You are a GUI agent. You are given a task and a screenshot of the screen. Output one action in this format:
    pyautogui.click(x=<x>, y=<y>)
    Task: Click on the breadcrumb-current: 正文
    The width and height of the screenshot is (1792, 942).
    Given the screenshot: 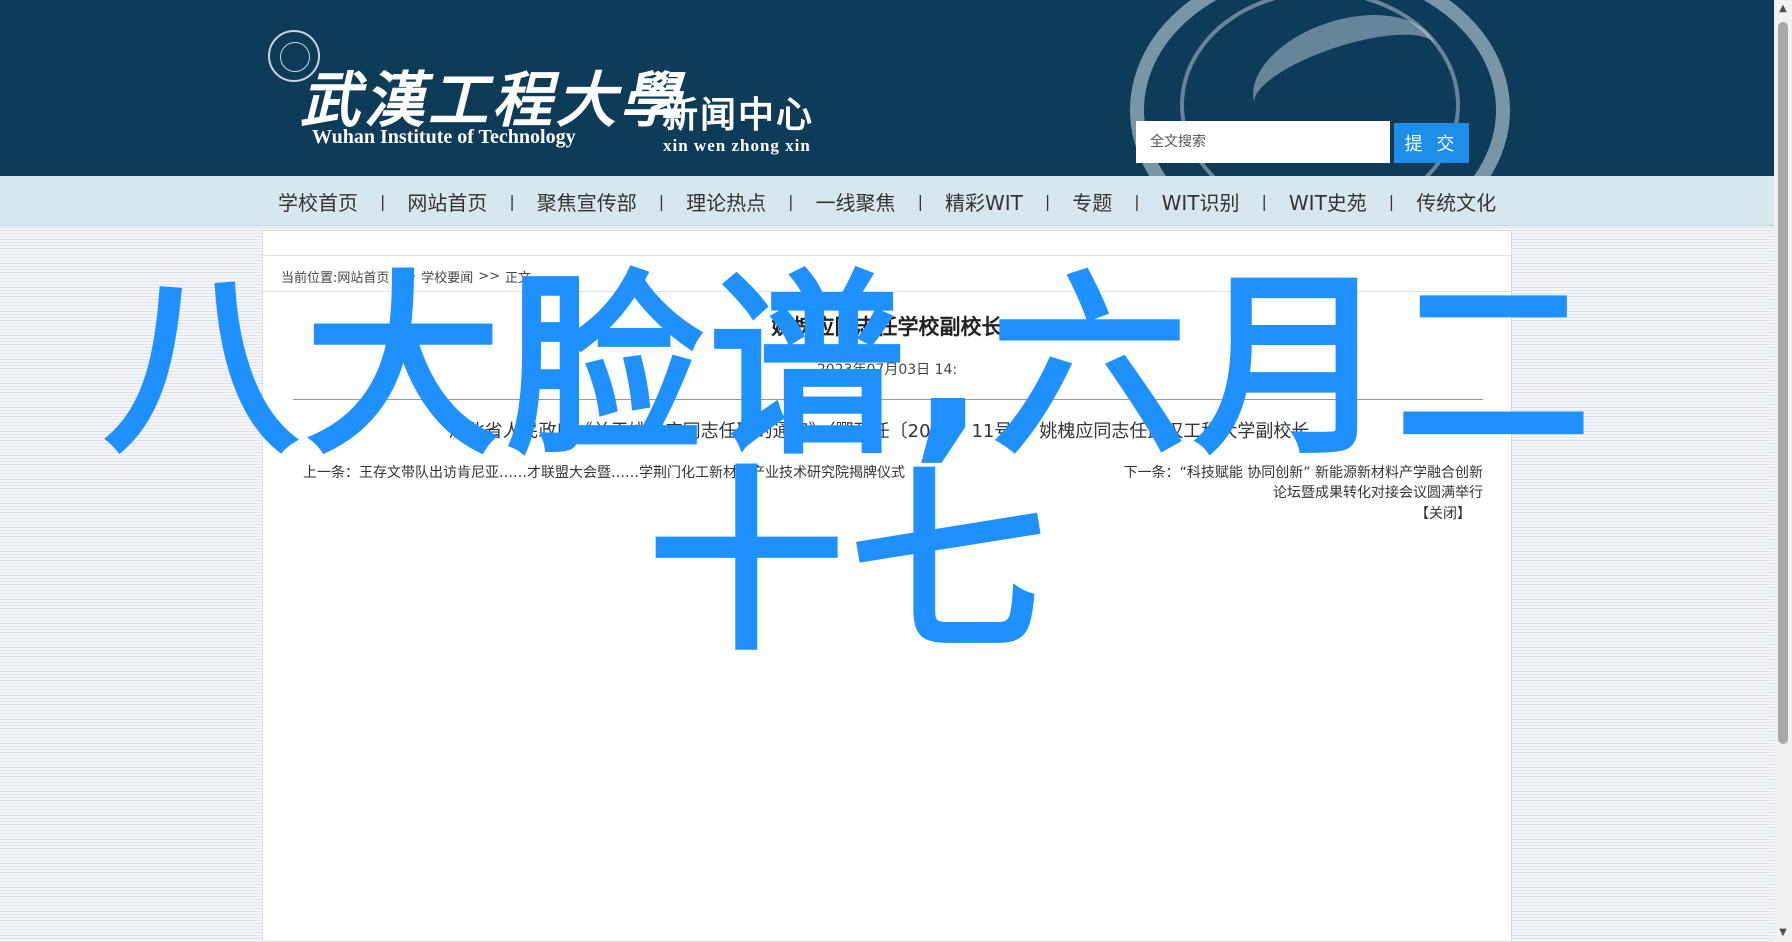 What is the action you would take?
    pyautogui.click(x=518, y=278)
    